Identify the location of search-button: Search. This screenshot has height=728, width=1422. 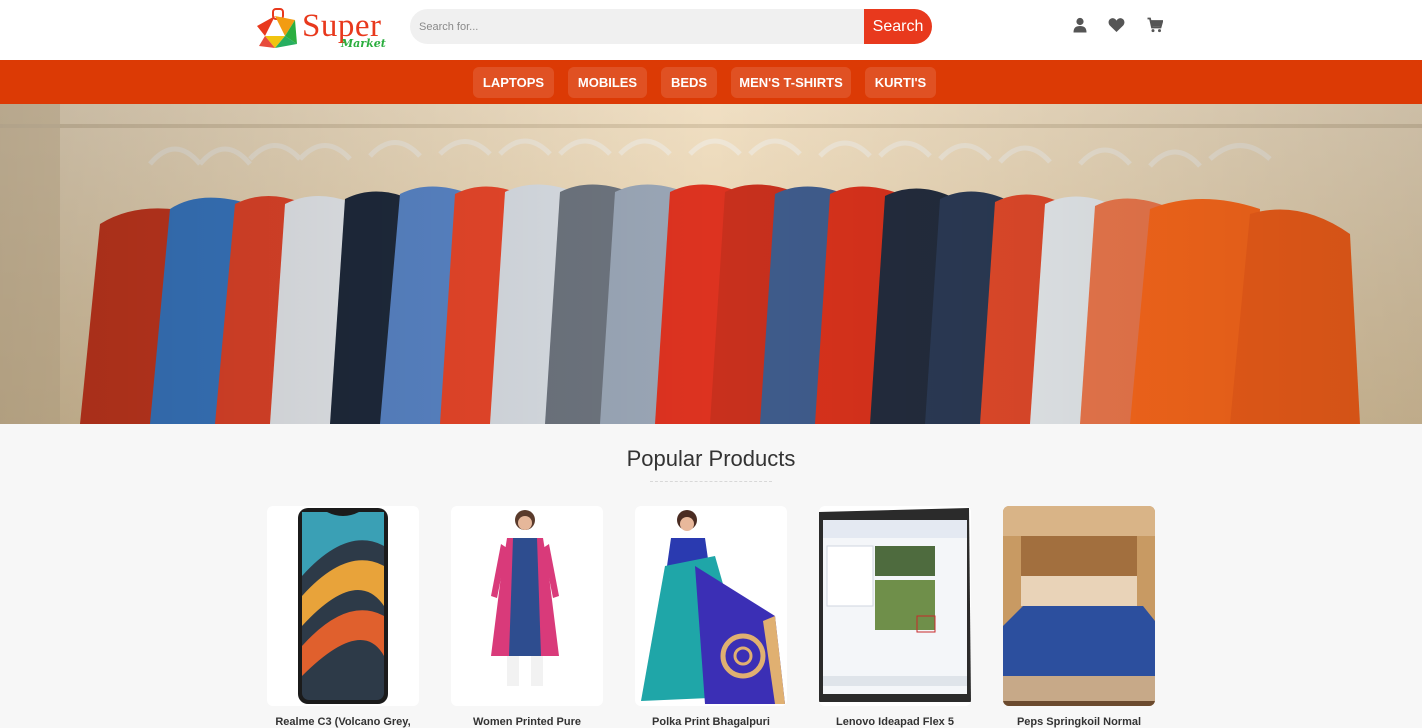
(898, 26).